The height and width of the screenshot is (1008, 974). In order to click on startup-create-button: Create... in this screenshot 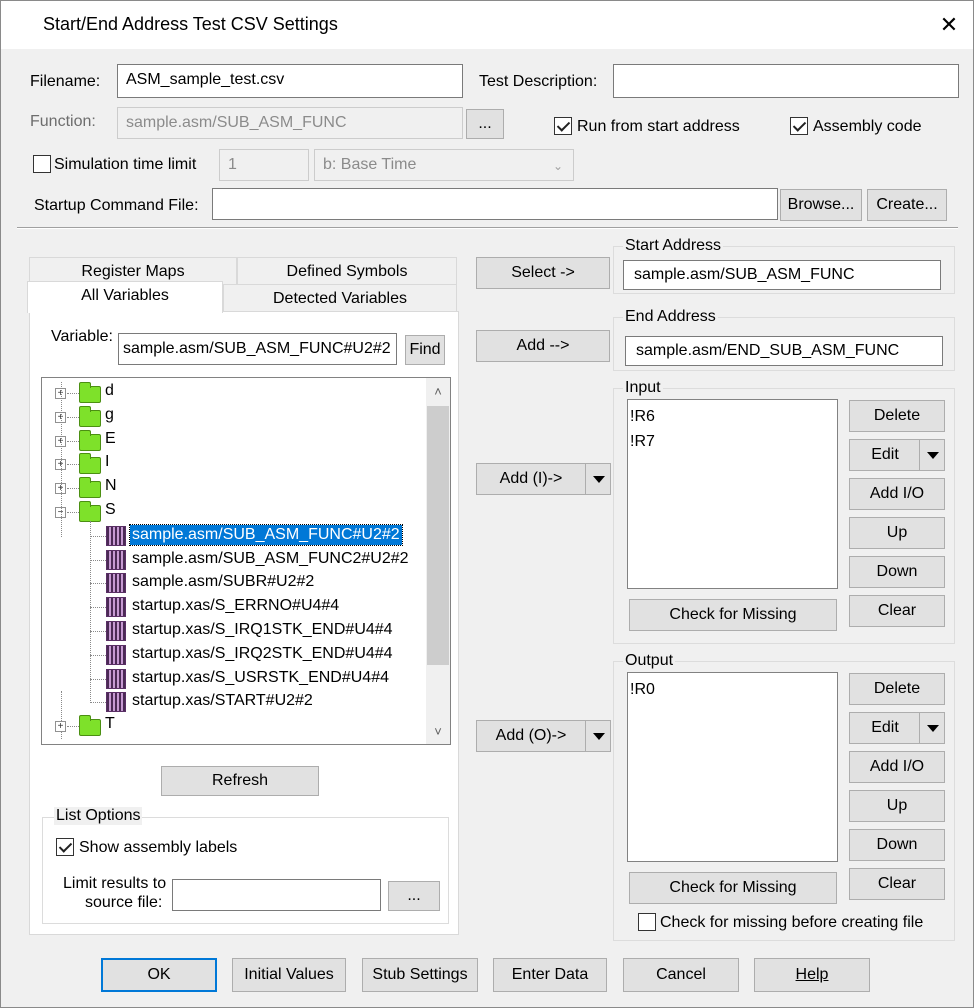, I will do `click(907, 205)`.